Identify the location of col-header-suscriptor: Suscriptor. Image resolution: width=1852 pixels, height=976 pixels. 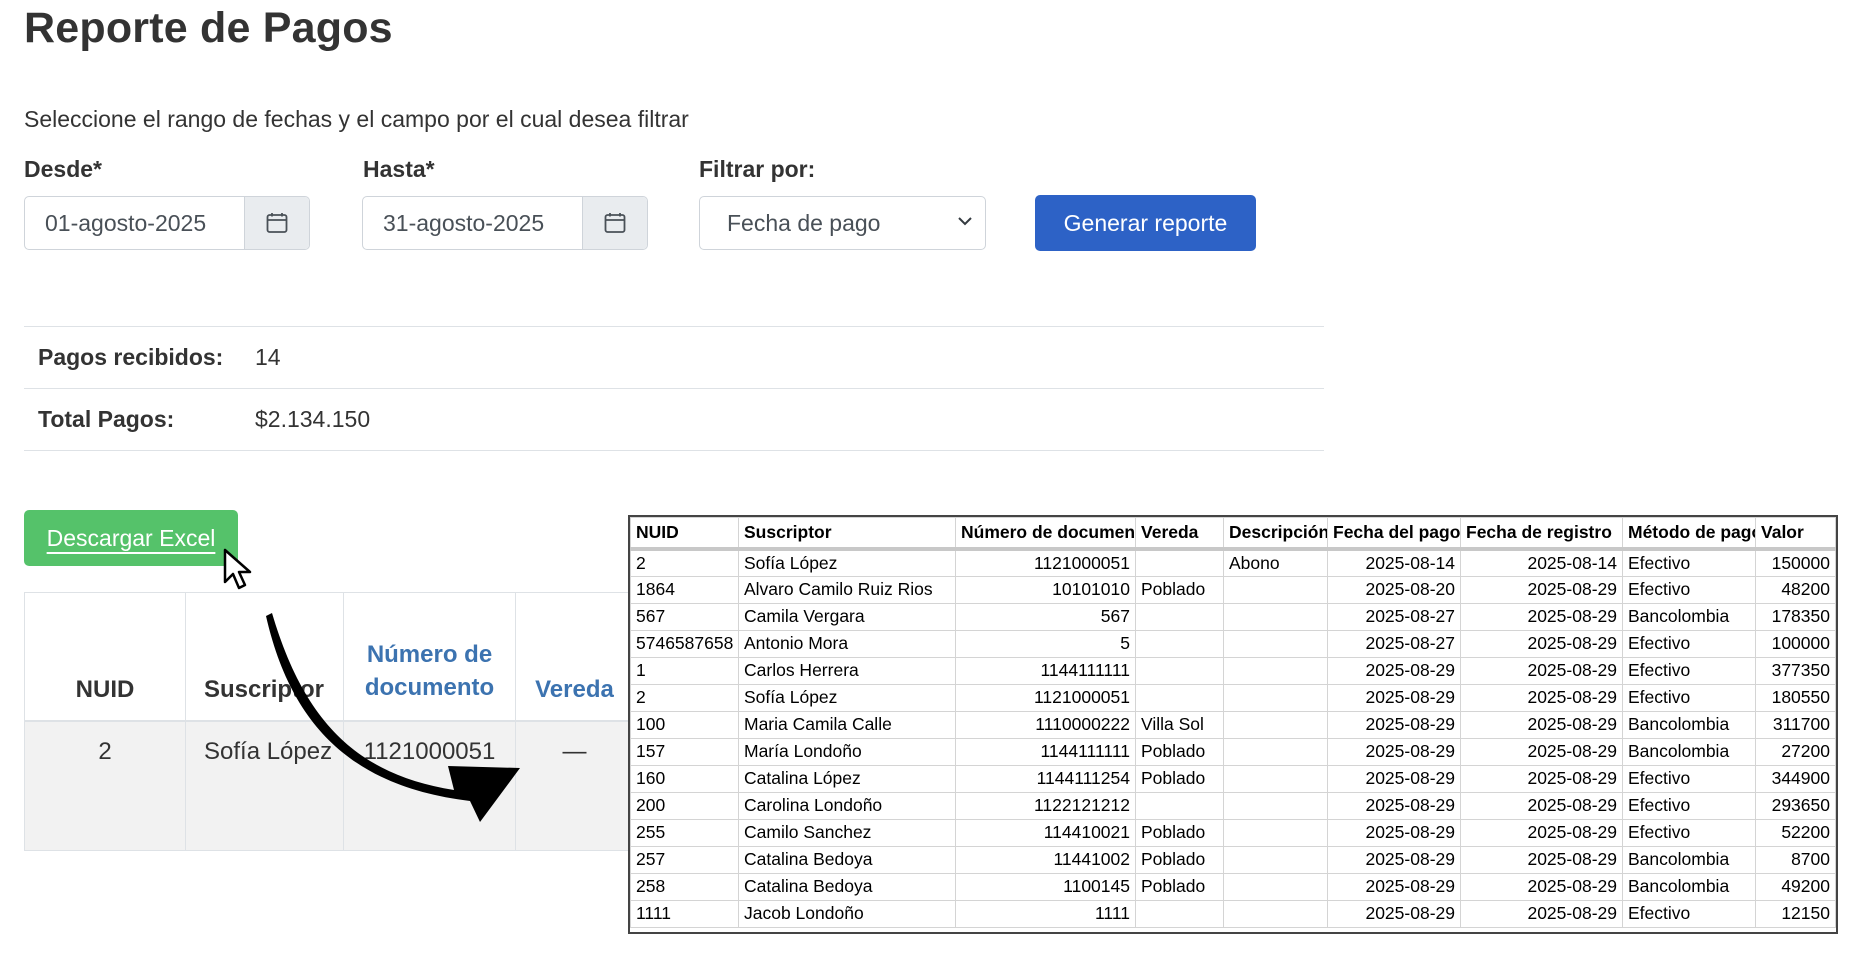
(264, 657).